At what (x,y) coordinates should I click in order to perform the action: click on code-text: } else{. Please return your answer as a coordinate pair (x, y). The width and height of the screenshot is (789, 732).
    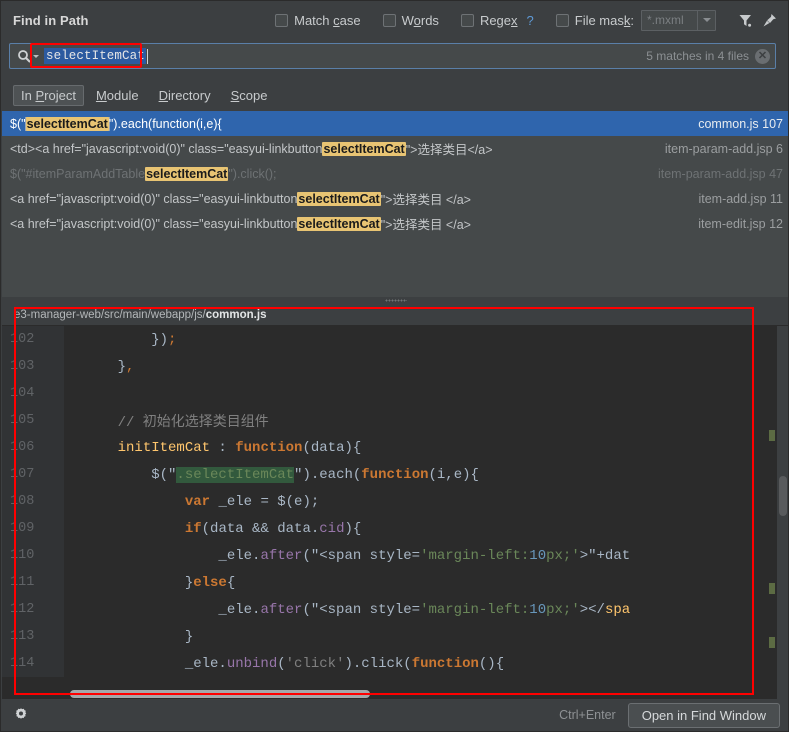
    Looking at the image, I should click on (426, 582).